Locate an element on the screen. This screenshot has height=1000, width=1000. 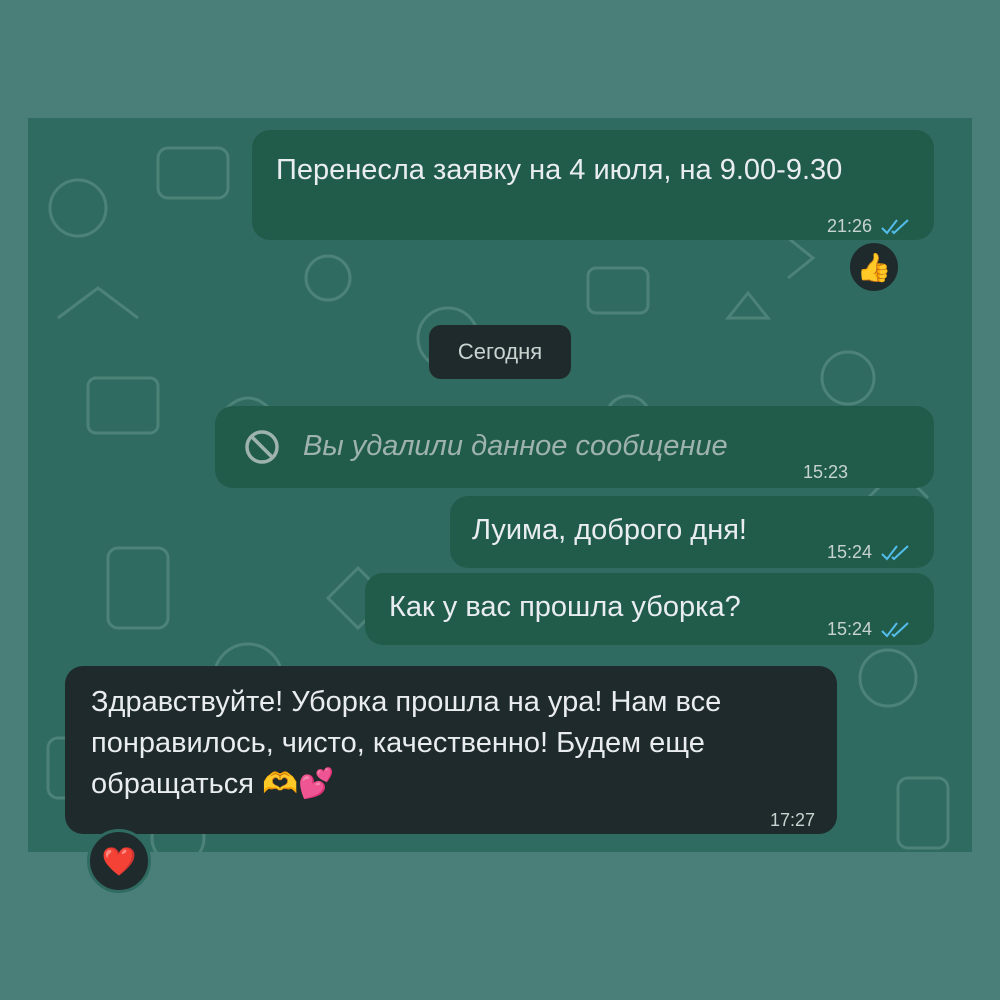
thumbs-up-icon: 👍 is located at coordinates (874, 267).